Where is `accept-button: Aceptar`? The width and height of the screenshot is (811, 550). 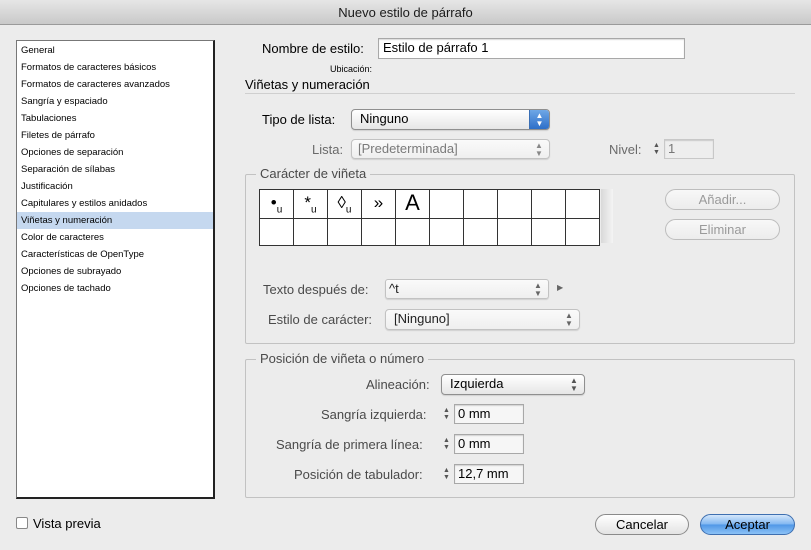 accept-button: Aceptar is located at coordinates (747, 524).